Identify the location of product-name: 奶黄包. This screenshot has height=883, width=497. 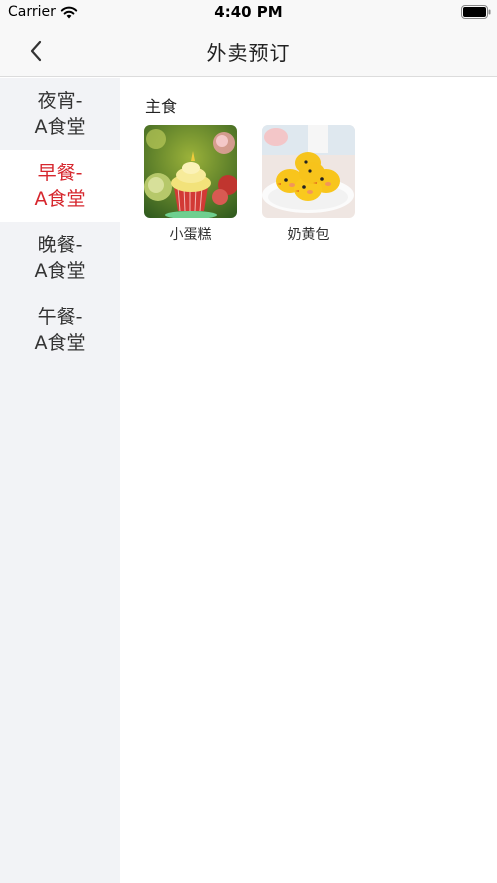
(308, 235).